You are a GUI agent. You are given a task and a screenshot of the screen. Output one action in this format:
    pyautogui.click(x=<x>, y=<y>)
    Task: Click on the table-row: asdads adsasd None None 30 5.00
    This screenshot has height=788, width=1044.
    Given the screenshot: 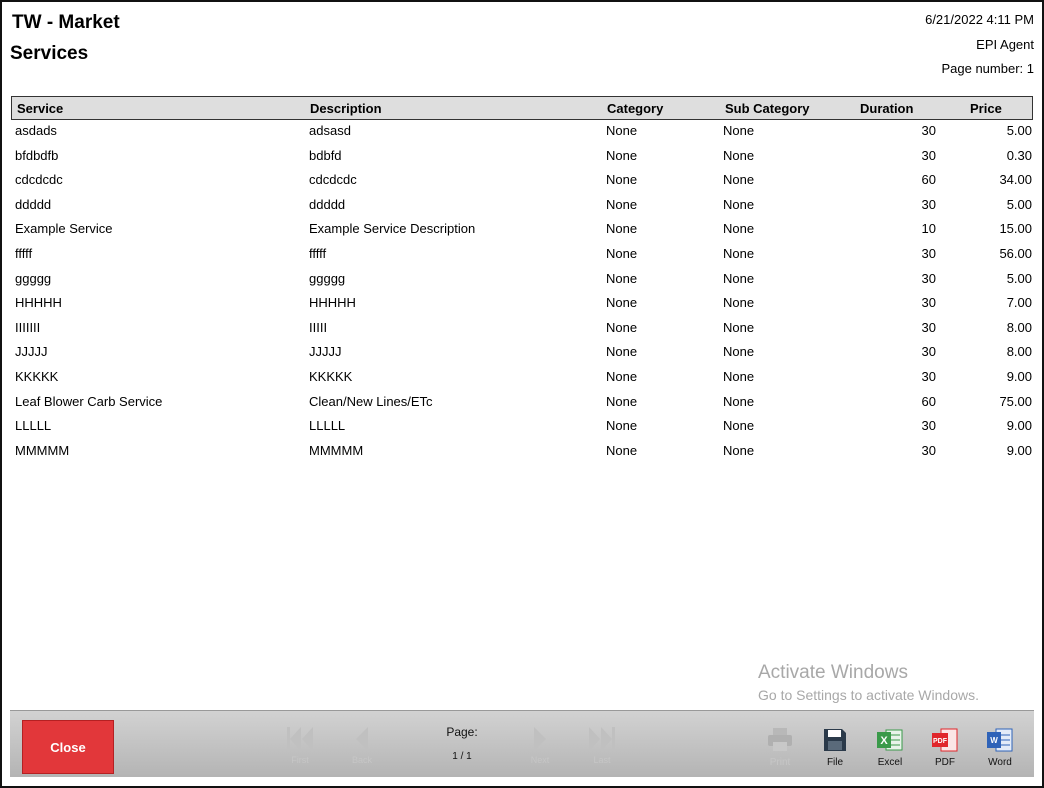 What is the action you would take?
    pyautogui.click(x=522, y=133)
    